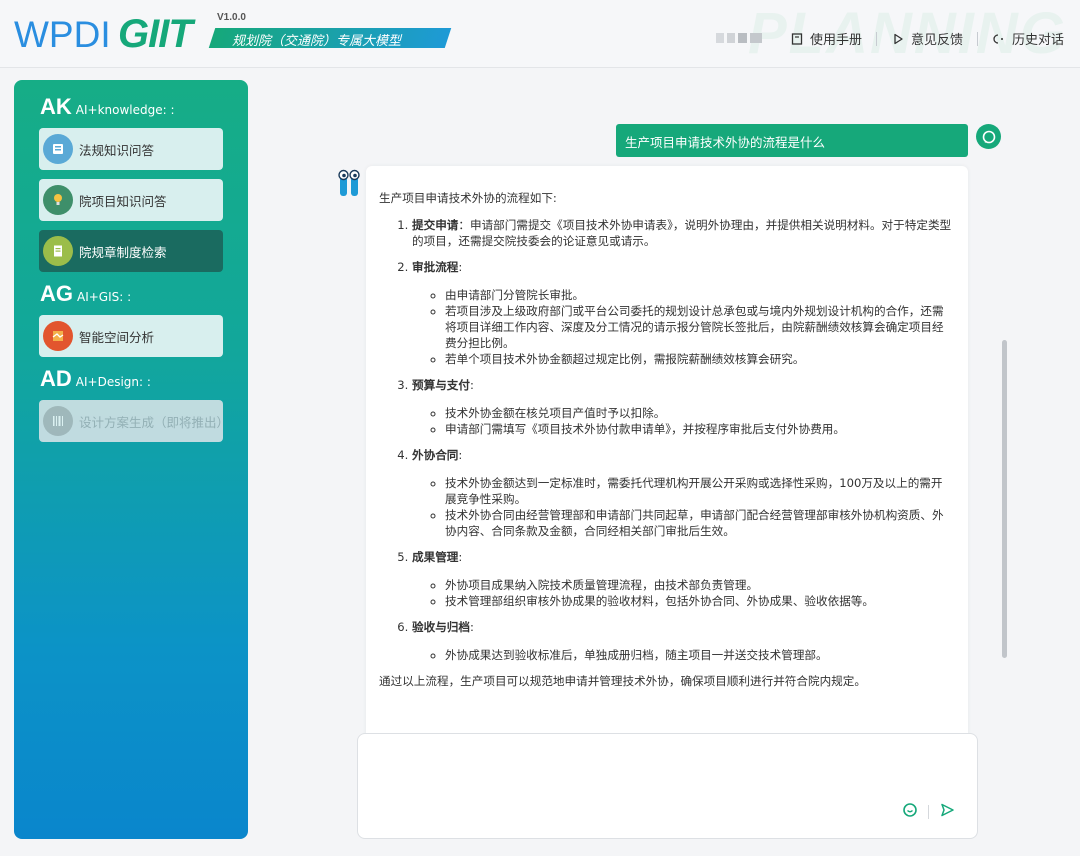 The width and height of the screenshot is (1080, 856). Describe the element at coordinates (699, 601) in the screenshot. I see `step-bullet: 技术管理部组织审核外协成果的验收材料，包括外协合同、外协成果、验收依据等。` at that location.